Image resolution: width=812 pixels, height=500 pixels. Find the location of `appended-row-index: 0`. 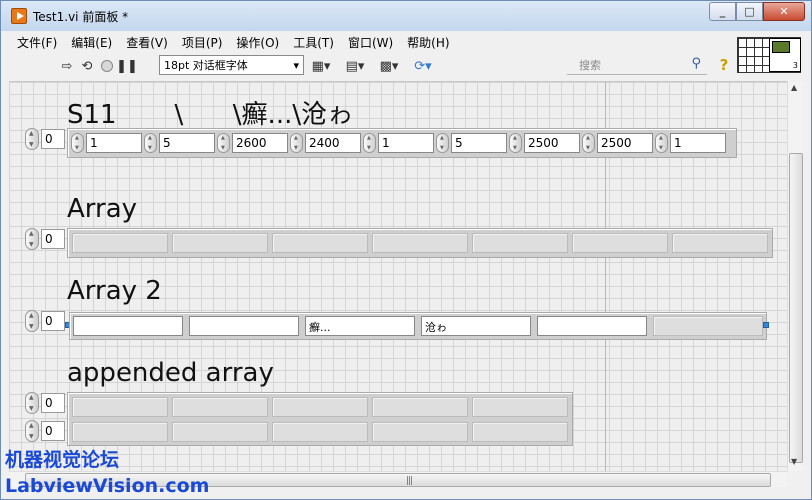

appended-row-index: 0 is located at coordinates (45, 403).